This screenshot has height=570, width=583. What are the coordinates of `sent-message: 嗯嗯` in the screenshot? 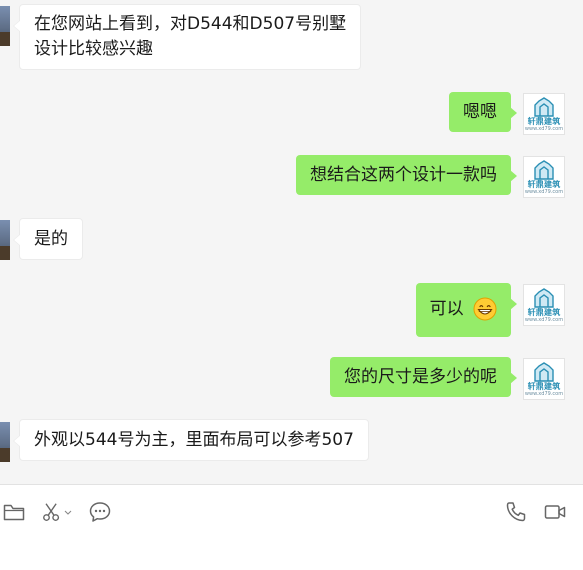 It's located at (483, 112).